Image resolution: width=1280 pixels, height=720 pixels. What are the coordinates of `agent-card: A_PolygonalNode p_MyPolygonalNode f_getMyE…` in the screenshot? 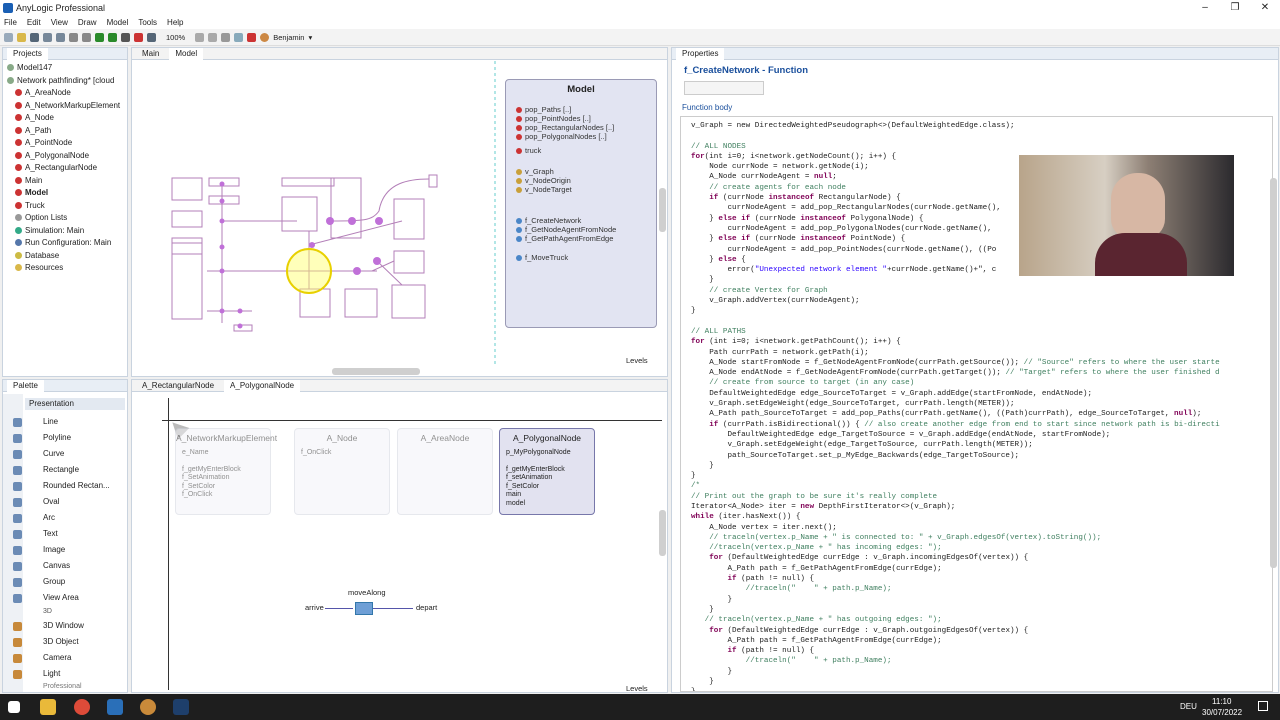 It's located at (547, 471).